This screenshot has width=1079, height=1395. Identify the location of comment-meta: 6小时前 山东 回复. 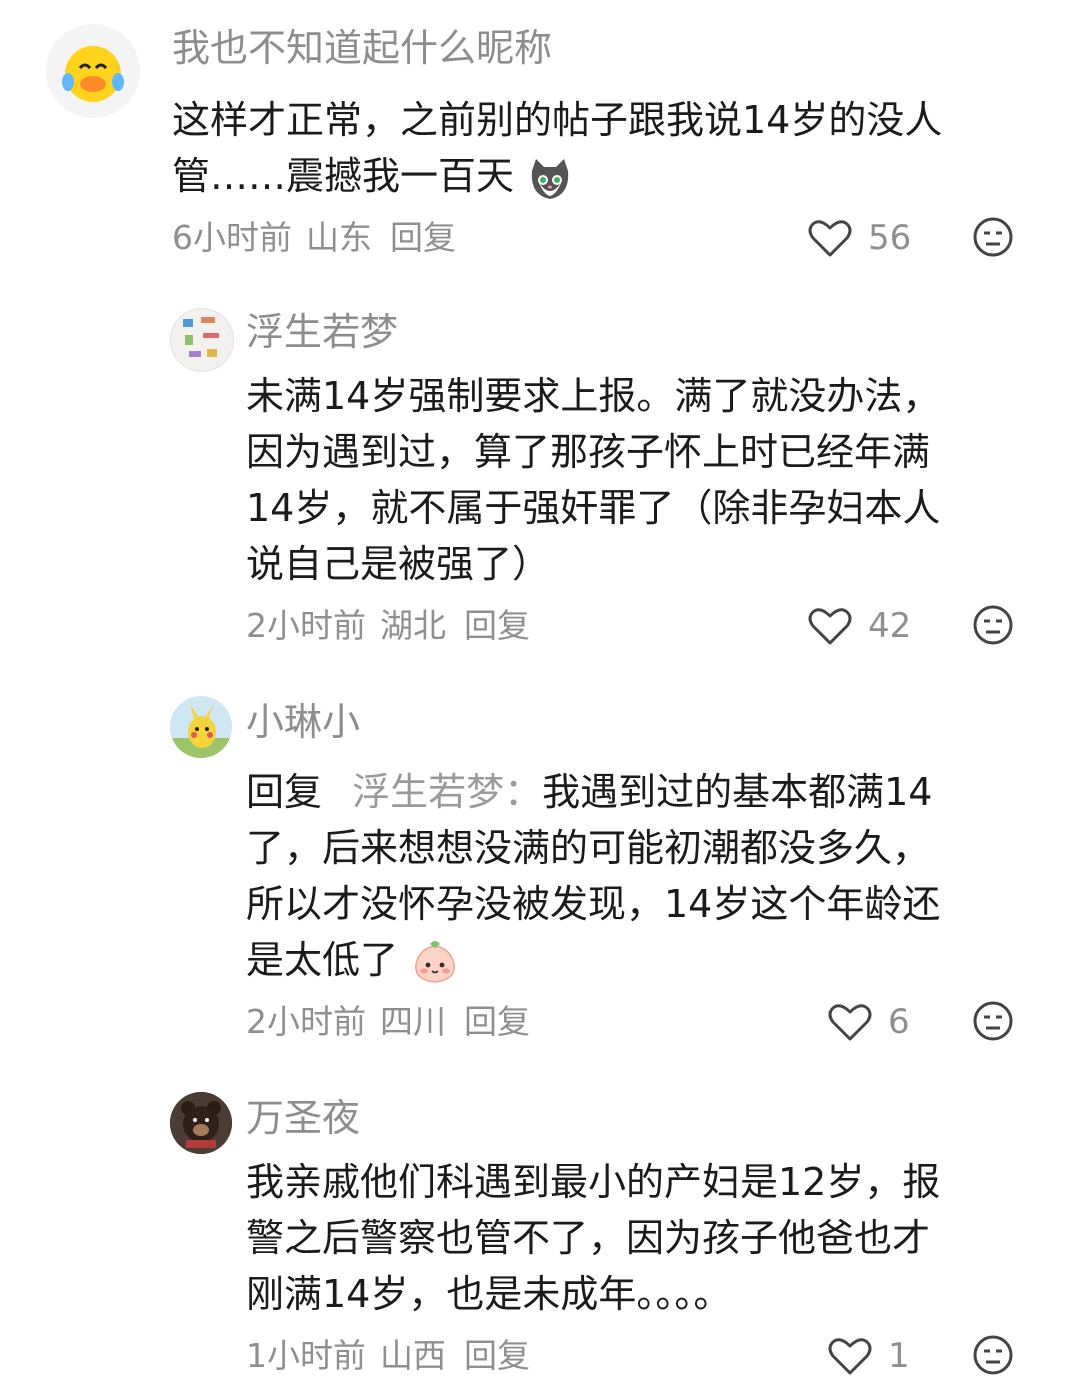
(321, 238).